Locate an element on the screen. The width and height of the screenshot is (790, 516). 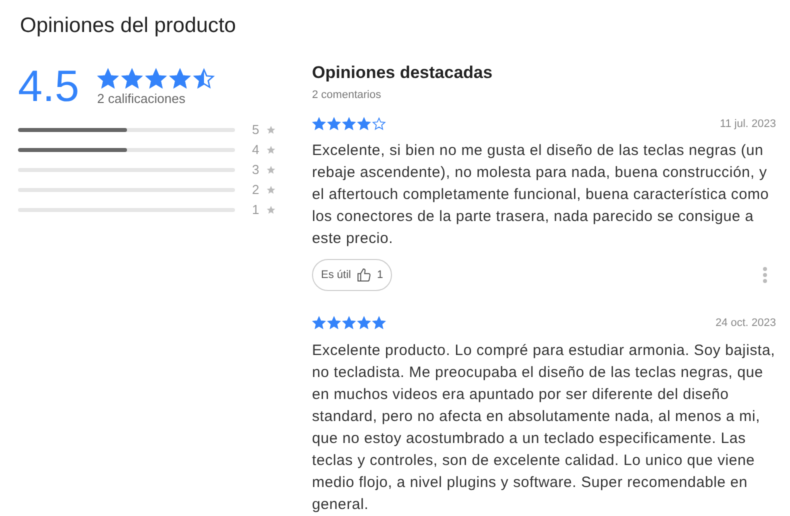
rating-count: 2 calificaciones is located at coordinates (141, 99).